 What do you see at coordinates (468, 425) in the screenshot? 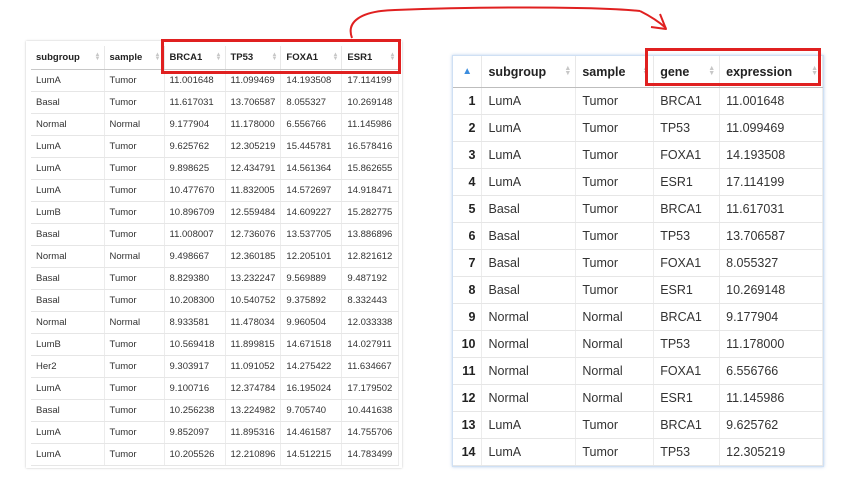
I see `row-number: 13` at bounding box center [468, 425].